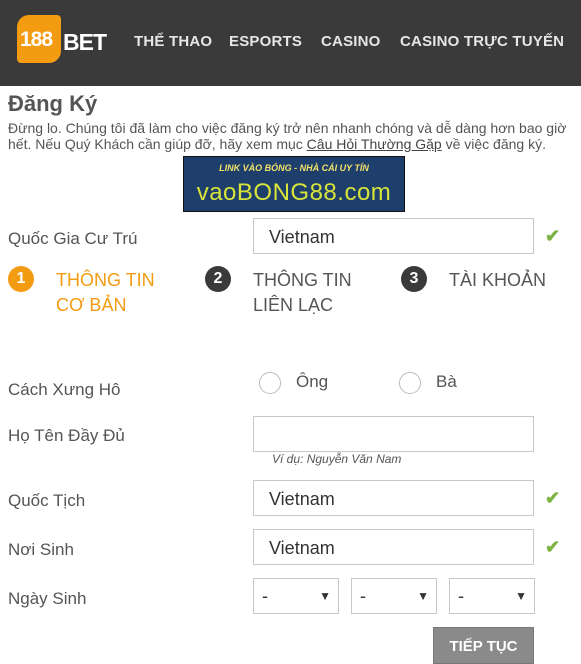  What do you see at coordinates (482, 41) in the screenshot?
I see `nav-casino-truc-tuyen: CASINO TRỰC TUYẾN` at bounding box center [482, 41].